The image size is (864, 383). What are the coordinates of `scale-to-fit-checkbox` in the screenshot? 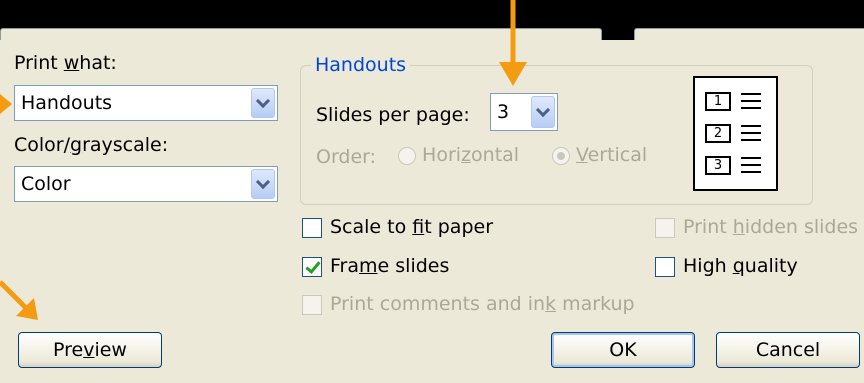 It's located at (312, 228).